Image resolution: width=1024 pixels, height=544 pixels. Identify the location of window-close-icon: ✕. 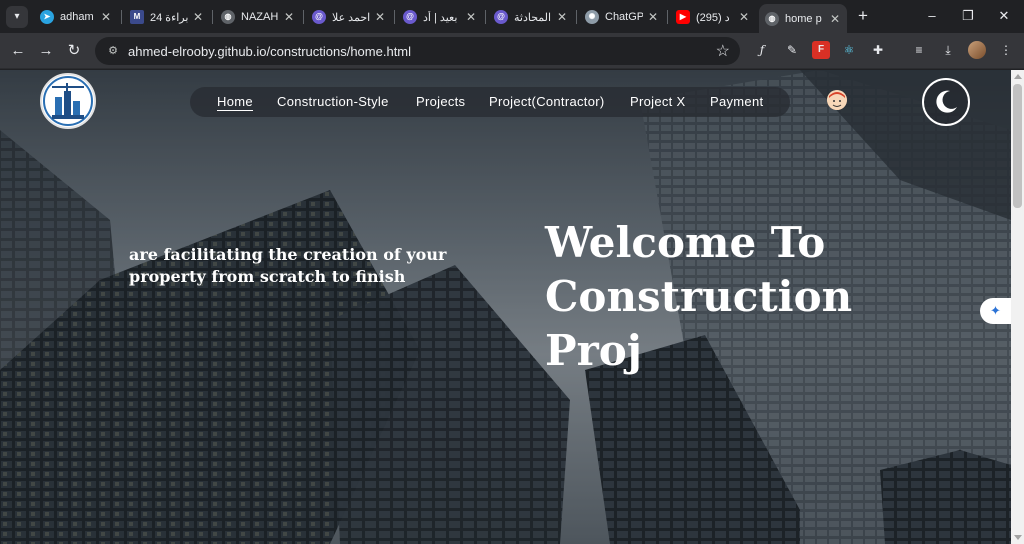
(1004, 16).